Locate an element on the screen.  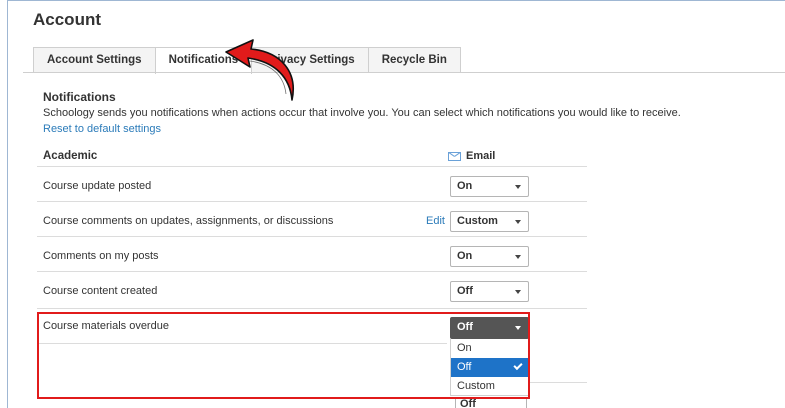
content-created-select: Off is located at coordinates (489, 291).